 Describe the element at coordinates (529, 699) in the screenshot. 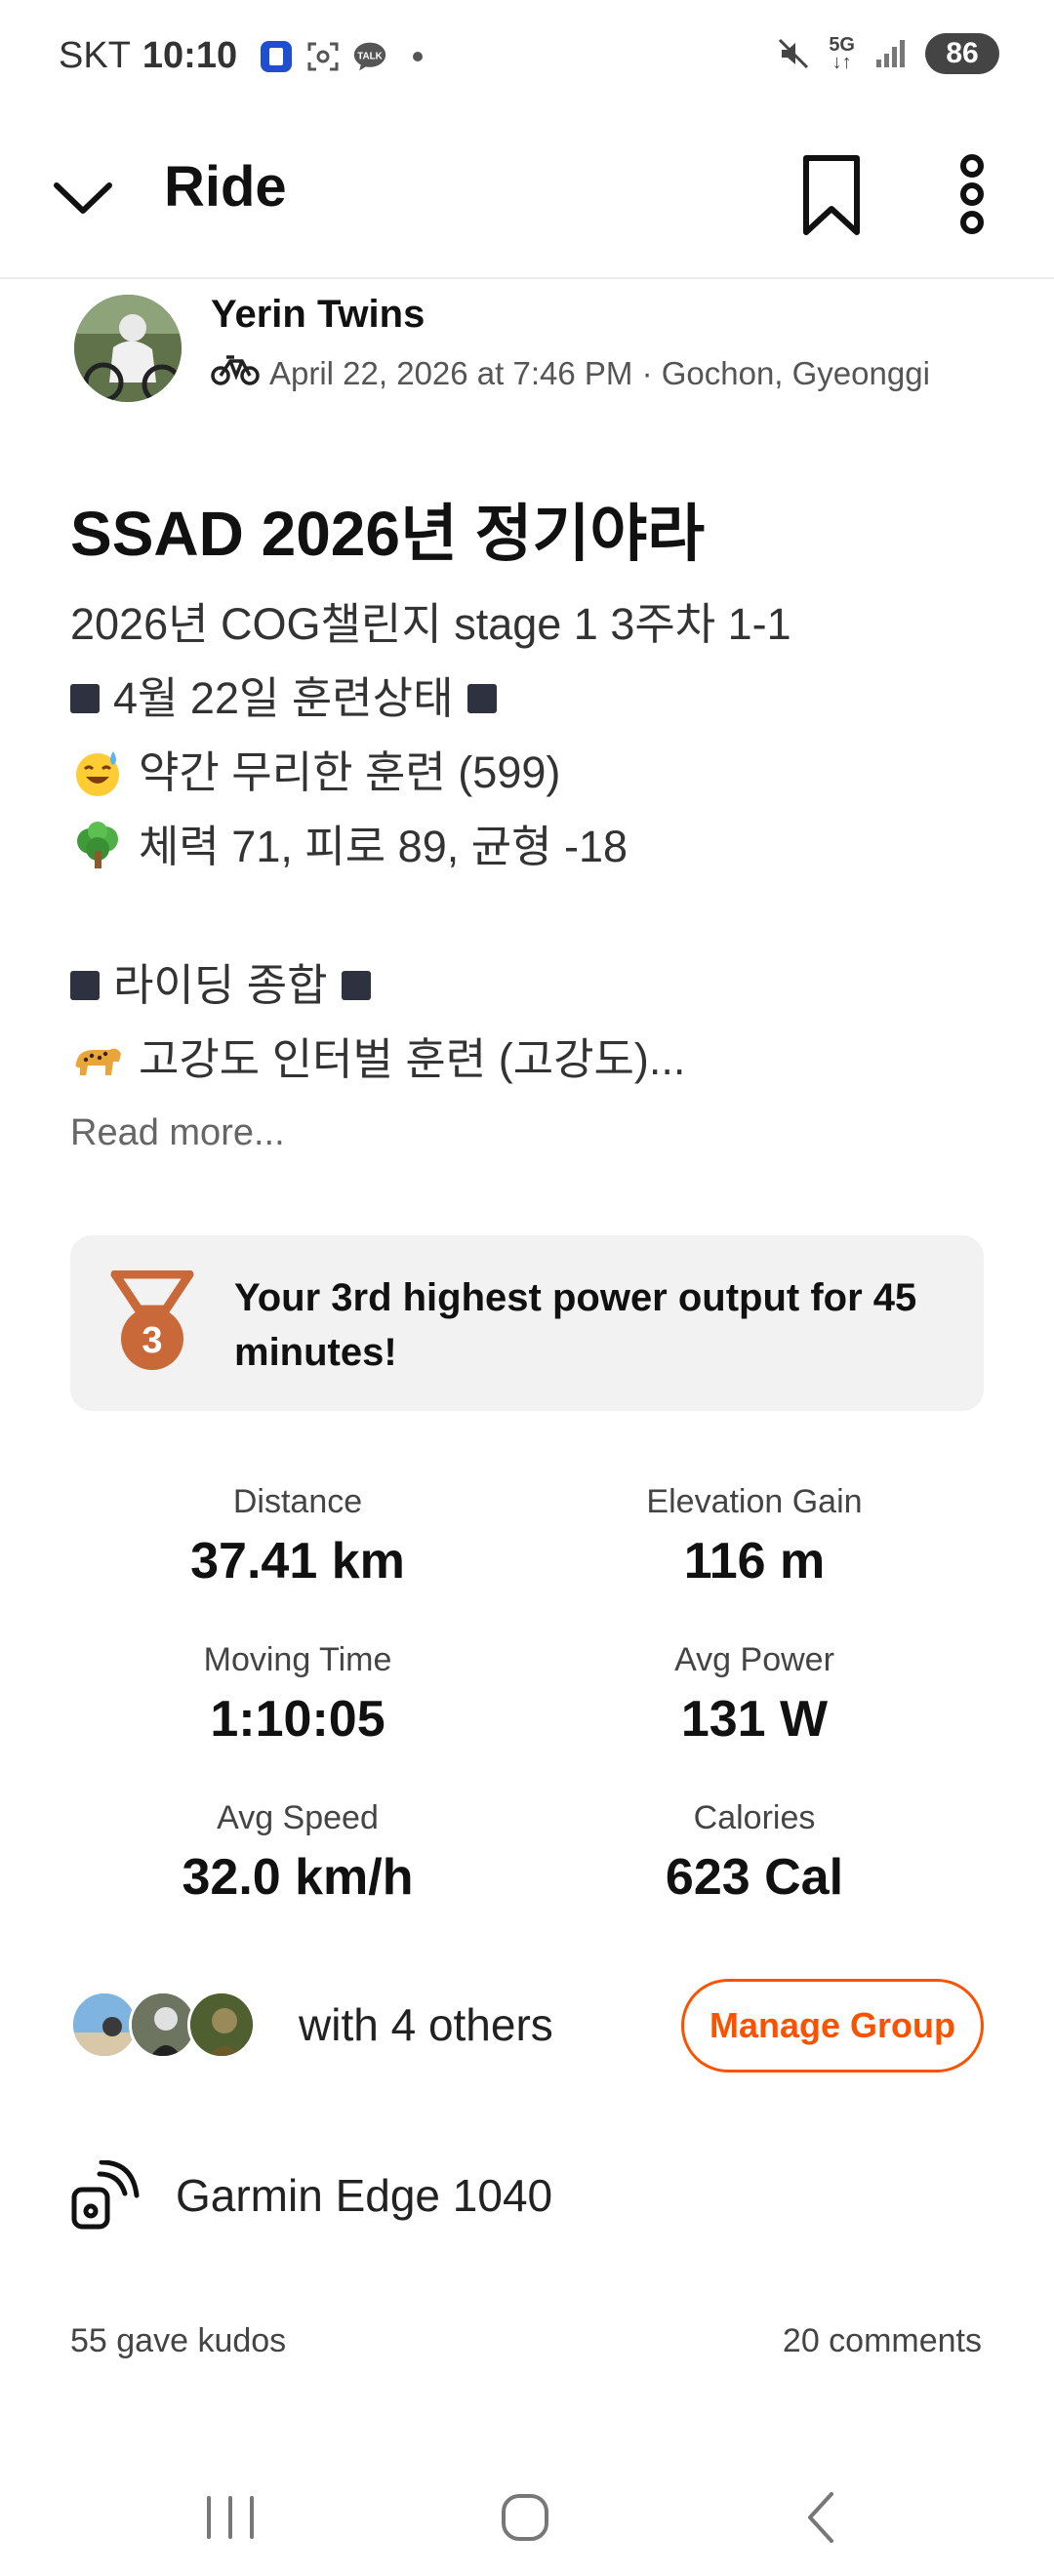

I see `description-line: 4월 22일 훈련상태` at that location.